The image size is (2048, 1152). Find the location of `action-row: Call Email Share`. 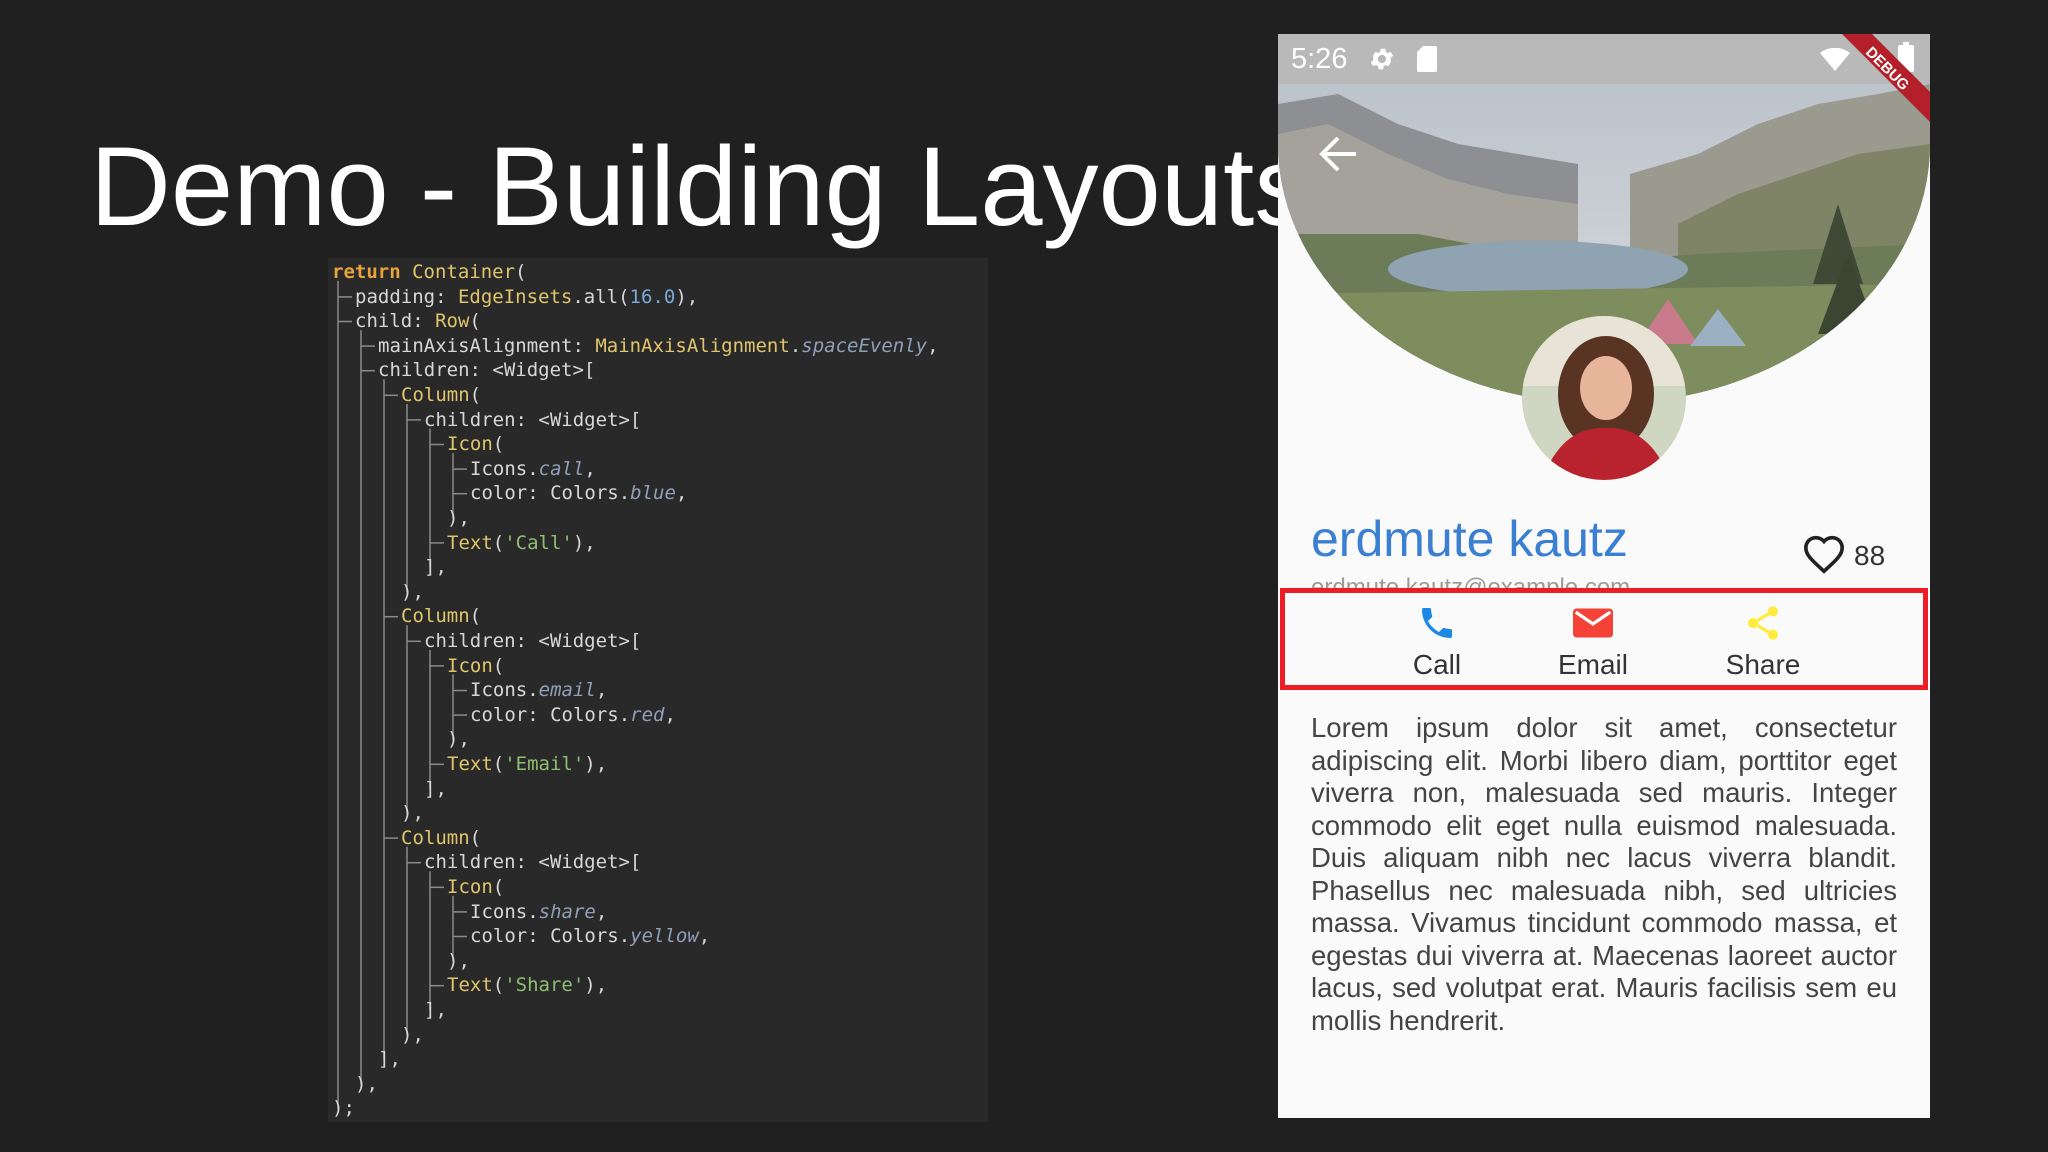

action-row: Call Email Share is located at coordinates (1604, 639).